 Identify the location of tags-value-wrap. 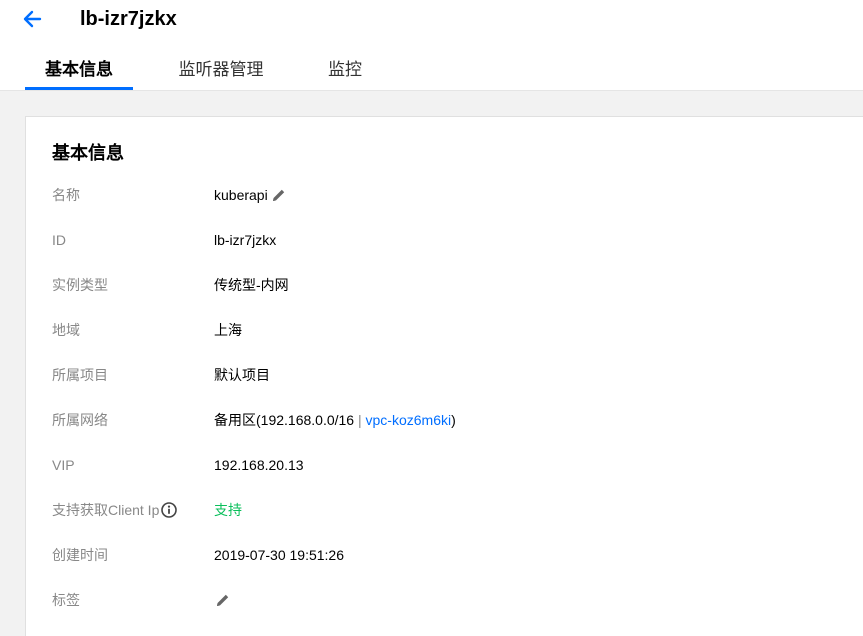
(222, 600).